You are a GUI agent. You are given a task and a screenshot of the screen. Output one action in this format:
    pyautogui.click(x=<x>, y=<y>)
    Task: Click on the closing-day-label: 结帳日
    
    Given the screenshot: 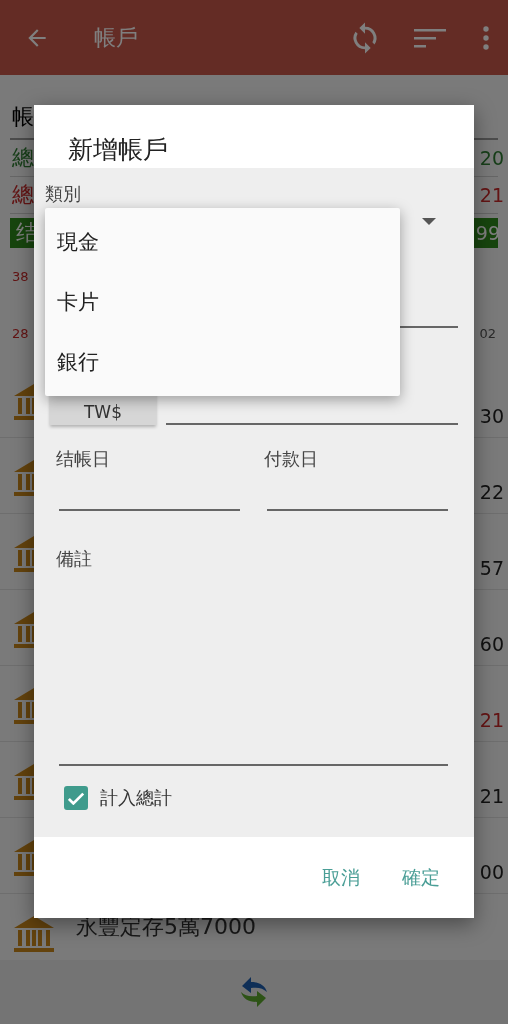 What is the action you would take?
    pyautogui.click(x=83, y=459)
    